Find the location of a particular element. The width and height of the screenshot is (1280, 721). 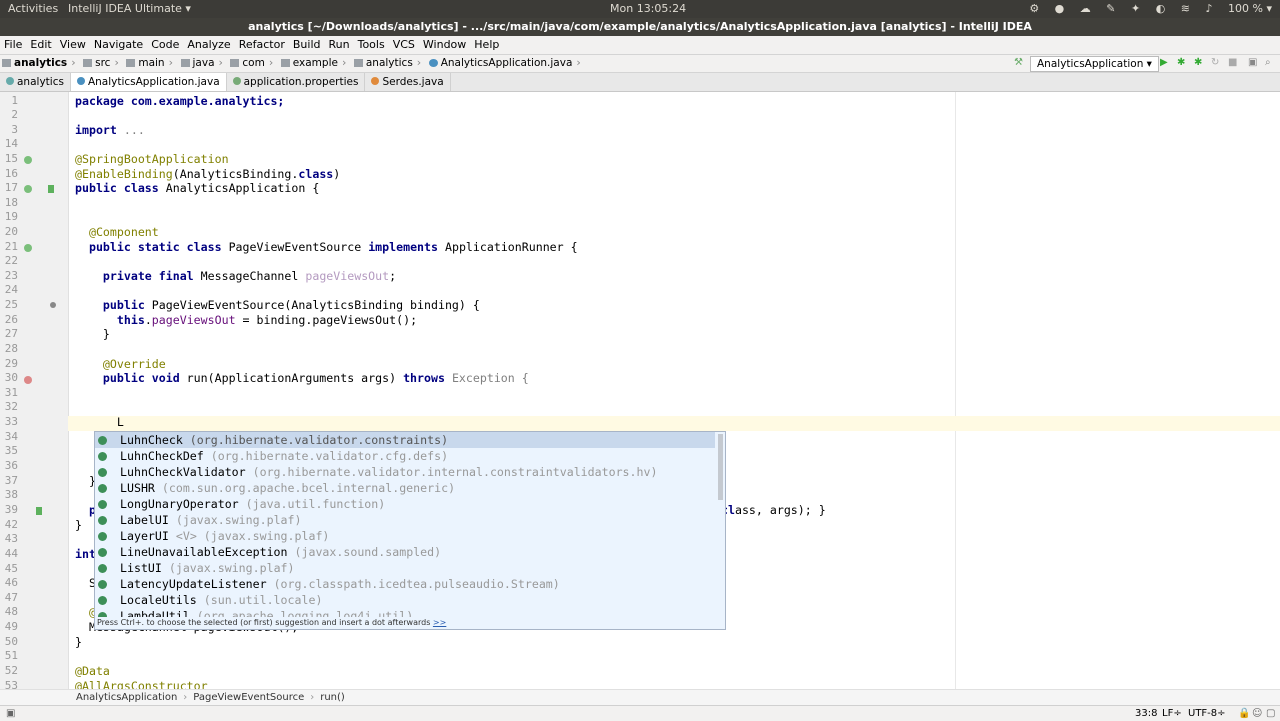

code-line-15: @SpringBootApplication is located at coordinates (152, 159).